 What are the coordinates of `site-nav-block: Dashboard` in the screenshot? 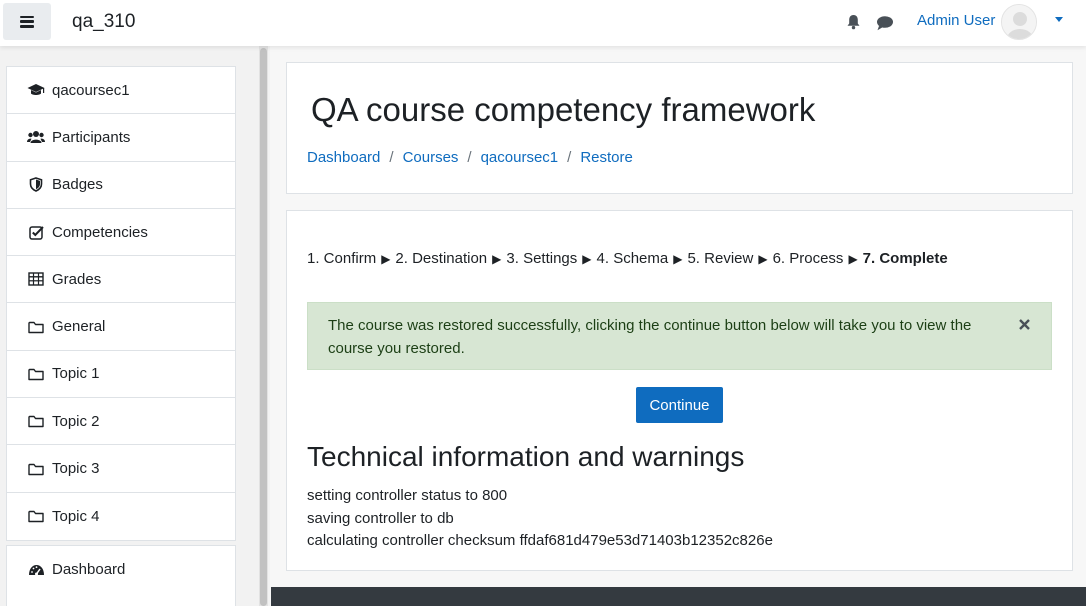 It's located at (121, 575).